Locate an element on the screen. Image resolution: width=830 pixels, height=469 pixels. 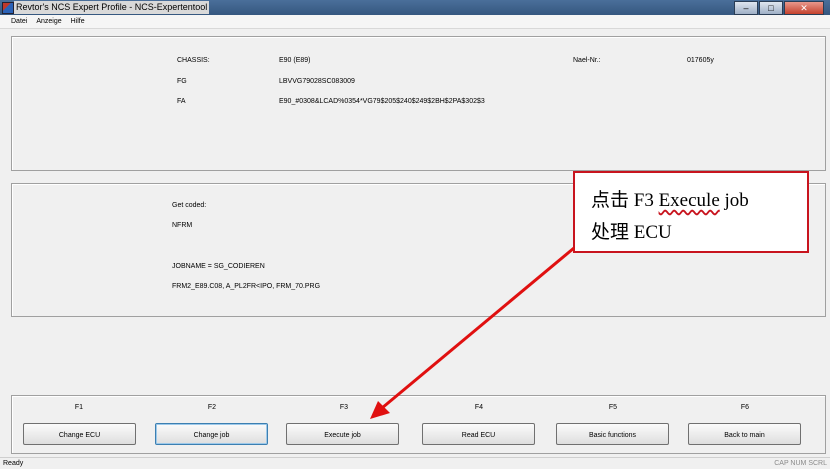
fkey-f5-label: F5 is located at coordinates (613, 407).